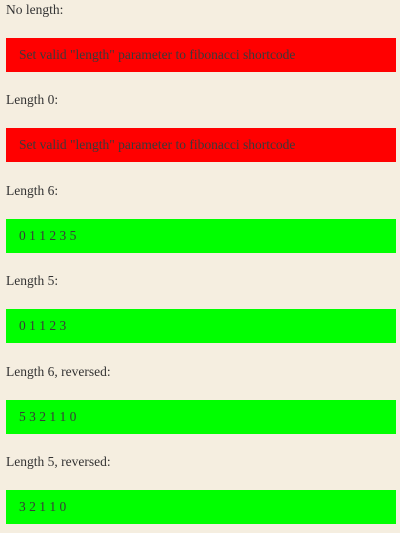 Image resolution: width=400 pixels, height=533 pixels. Describe the element at coordinates (201, 507) in the screenshot. I see `sequence-output-box: 3 2 1 1 0` at that location.